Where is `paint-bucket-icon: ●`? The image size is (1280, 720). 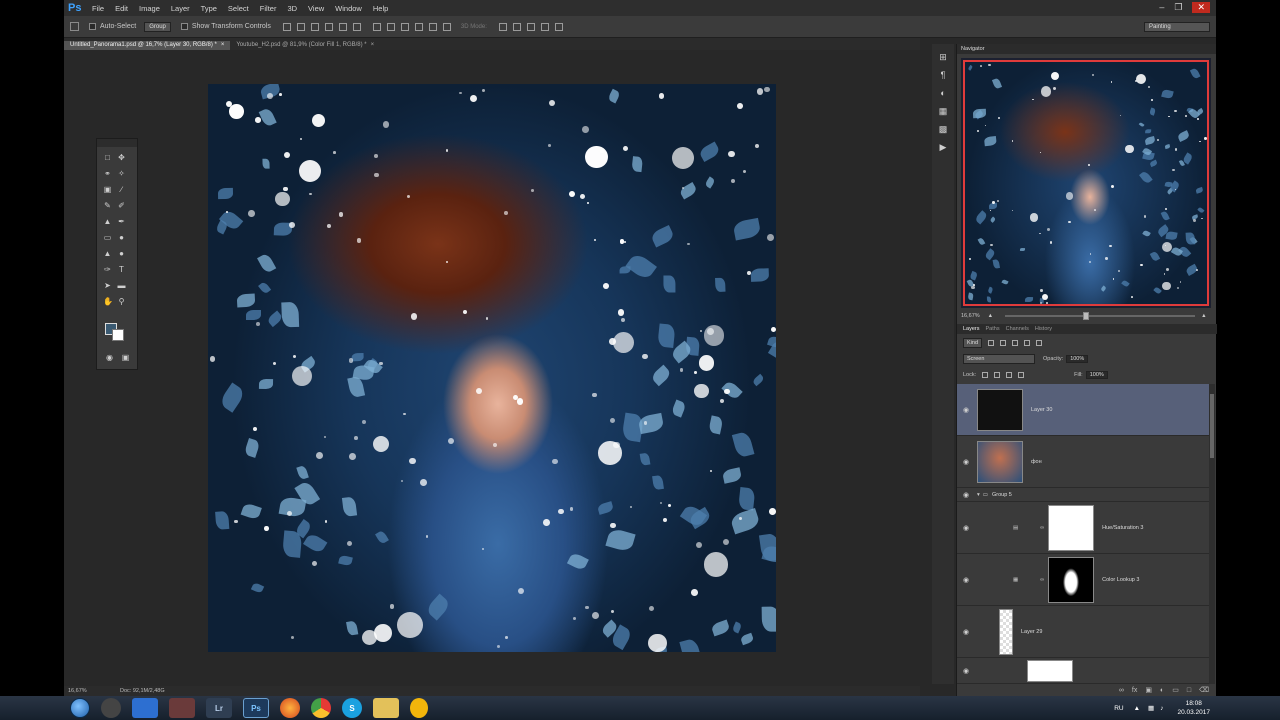
paint-bucket-icon: ● is located at coordinates (121, 237).